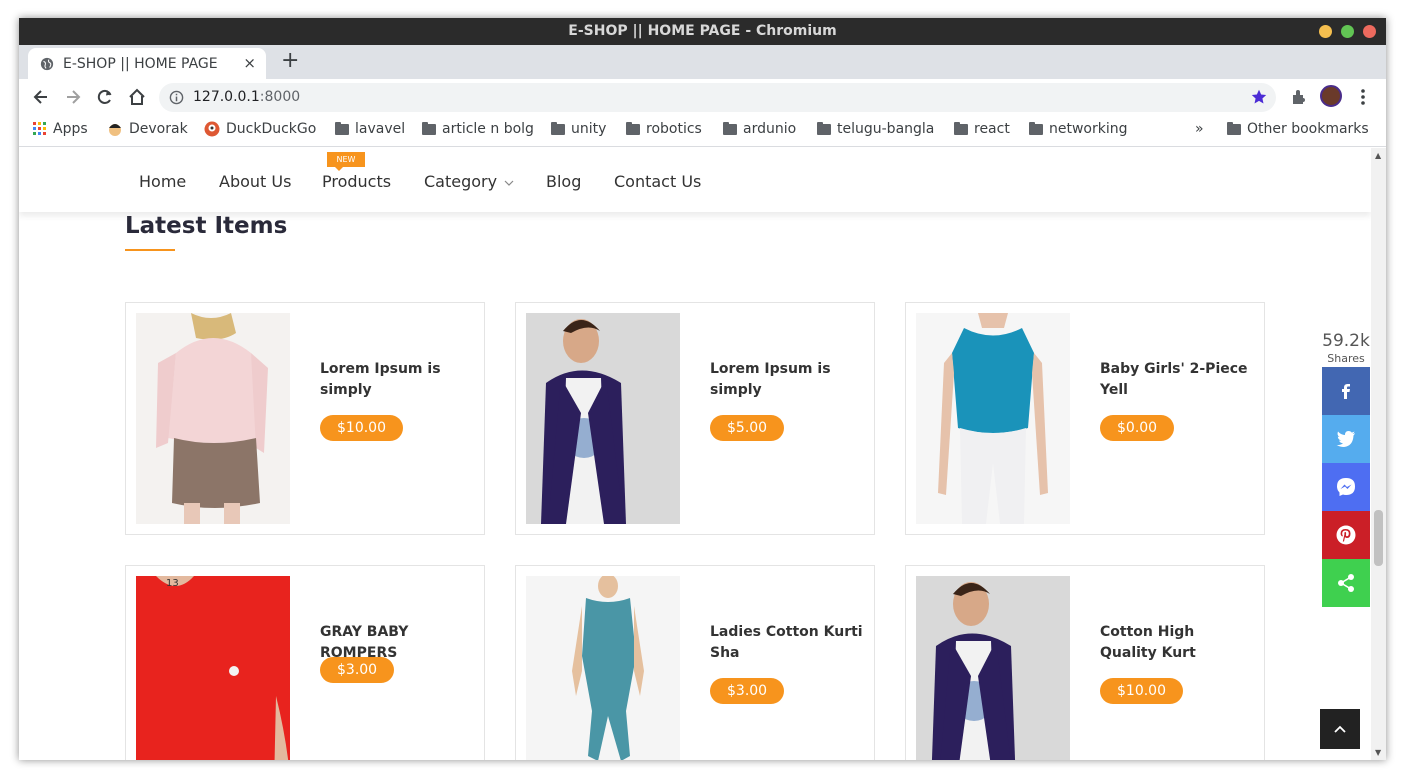  What do you see at coordinates (1199, 129) in the screenshot?
I see `bookmarks-overflow-button: »` at bounding box center [1199, 129].